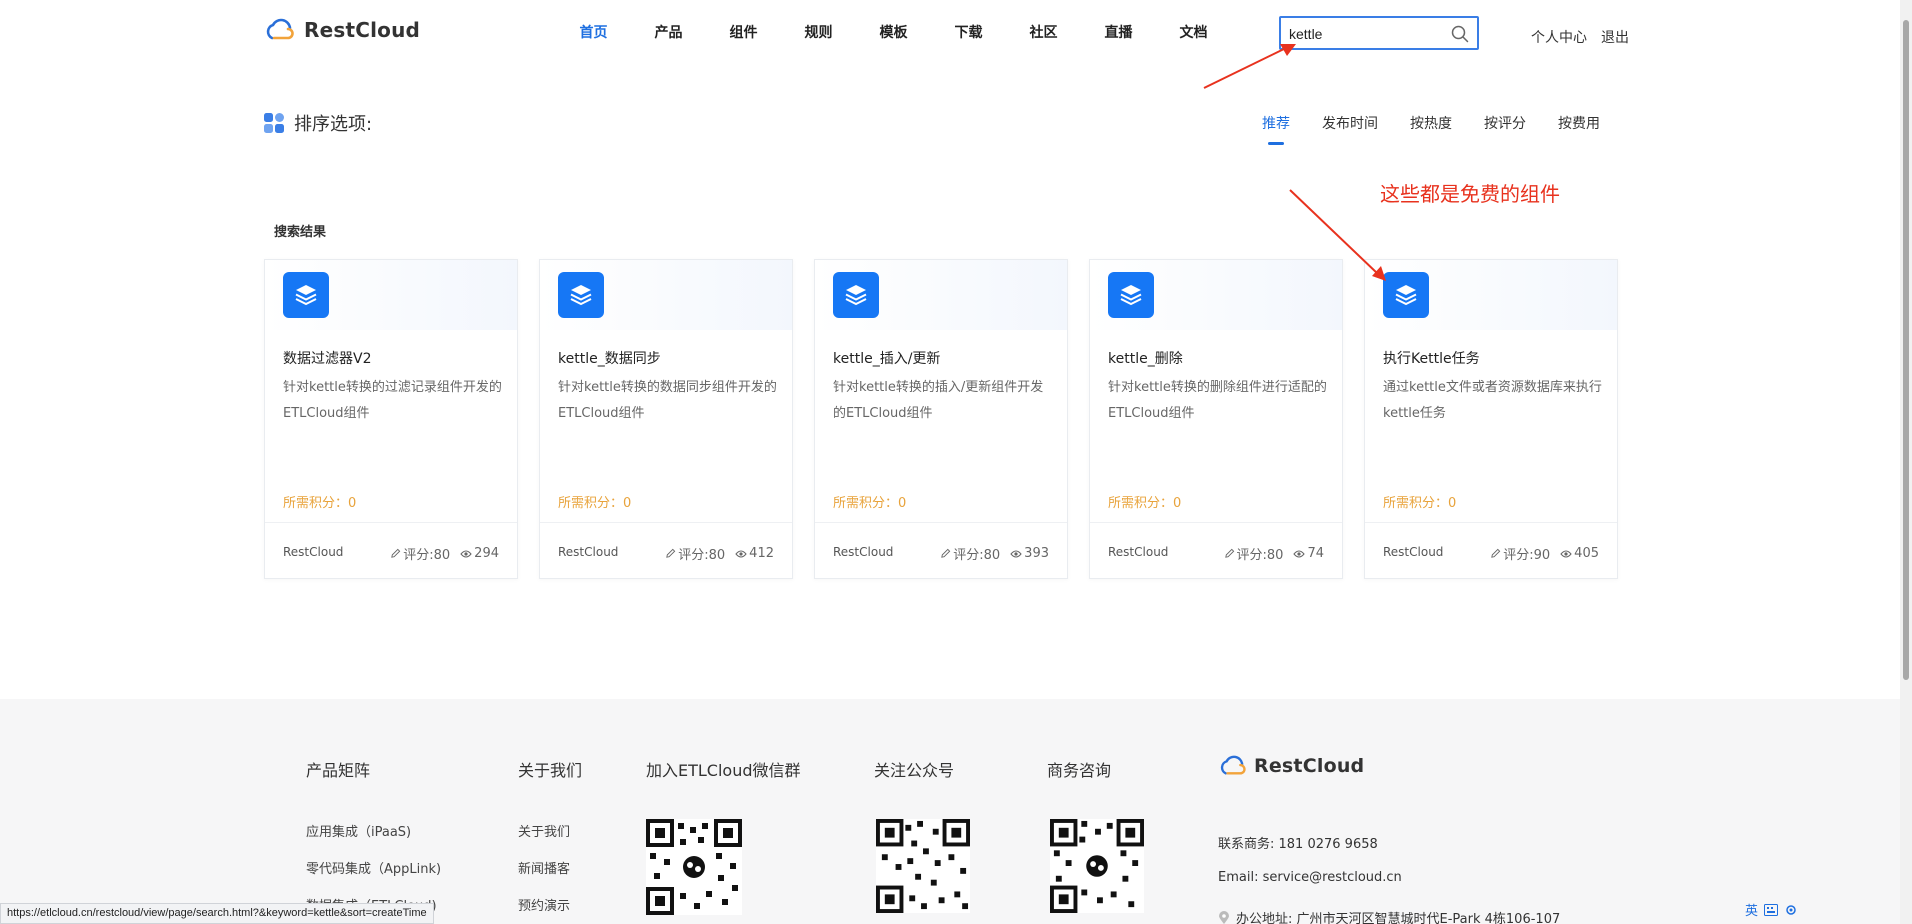 Image resolution: width=1912 pixels, height=924 pixels. I want to click on nav-download: 下载, so click(968, 32).